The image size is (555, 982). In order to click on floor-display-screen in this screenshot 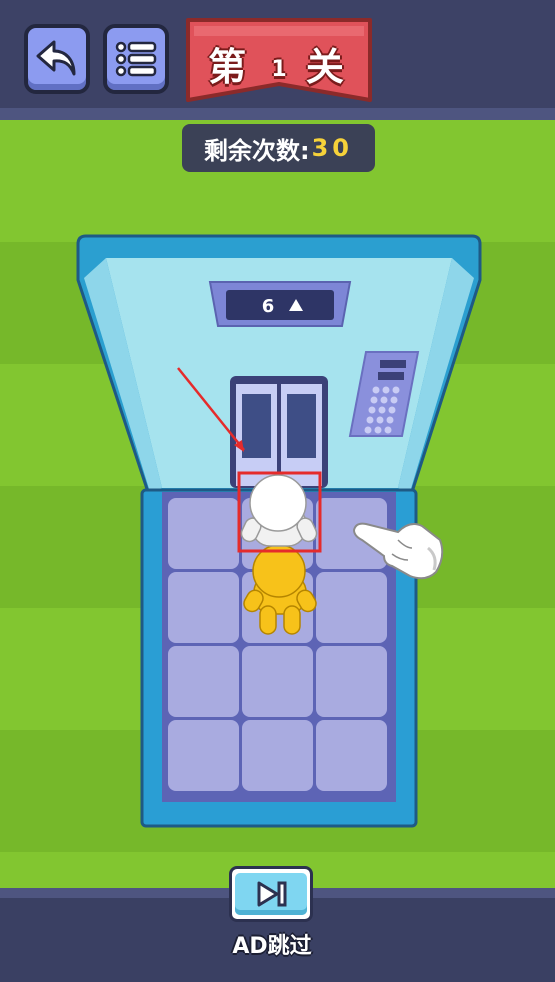, I will do `click(280, 305)`.